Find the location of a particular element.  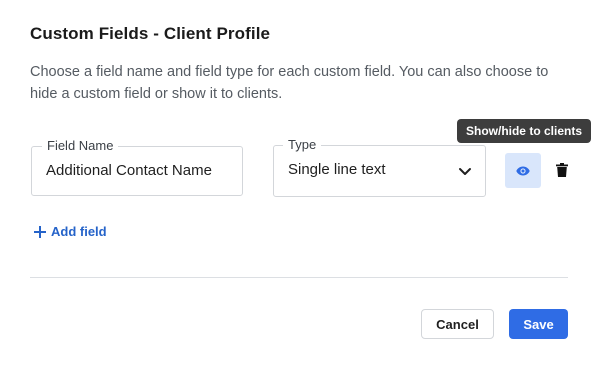

save-button: Save is located at coordinates (538, 324).